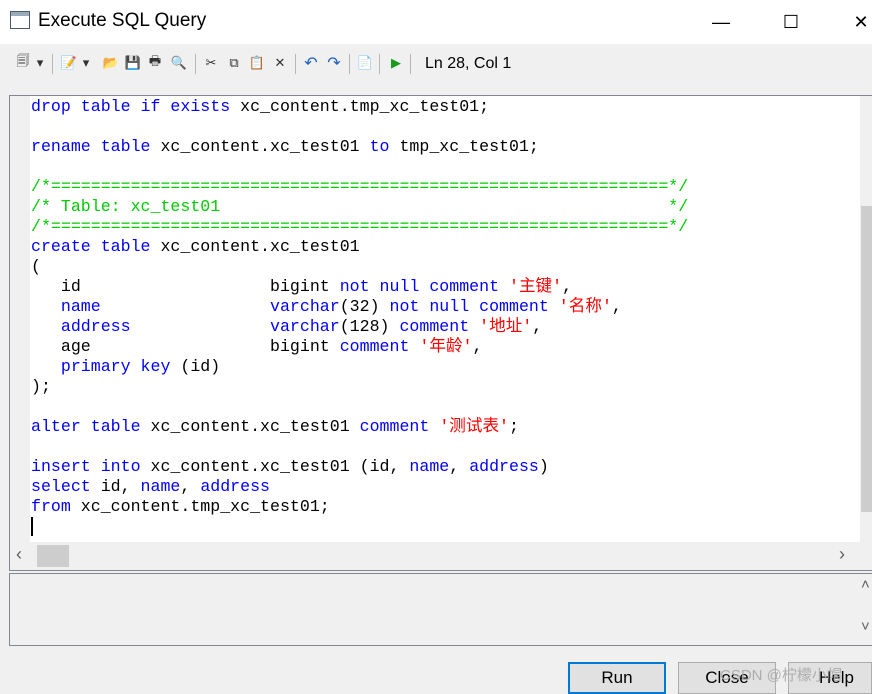 The image size is (872, 694). What do you see at coordinates (200, 506) in the screenshot?
I see `code-token: xc_content.tmp_xc_test01;` at bounding box center [200, 506].